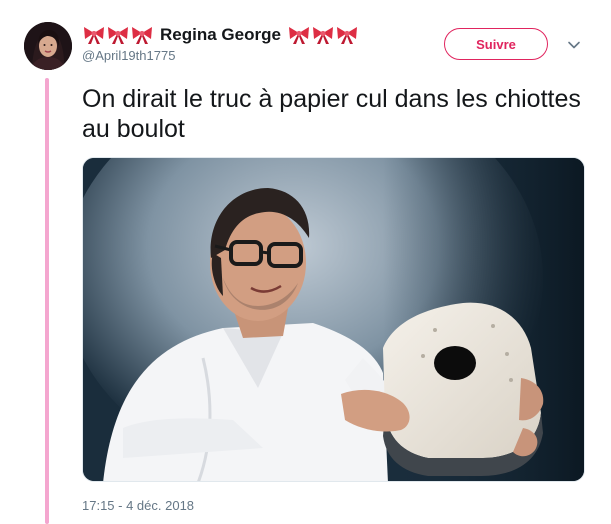 Image resolution: width=611 pixels, height=524 pixels. I want to click on chevron-down-icon, so click(574, 45).